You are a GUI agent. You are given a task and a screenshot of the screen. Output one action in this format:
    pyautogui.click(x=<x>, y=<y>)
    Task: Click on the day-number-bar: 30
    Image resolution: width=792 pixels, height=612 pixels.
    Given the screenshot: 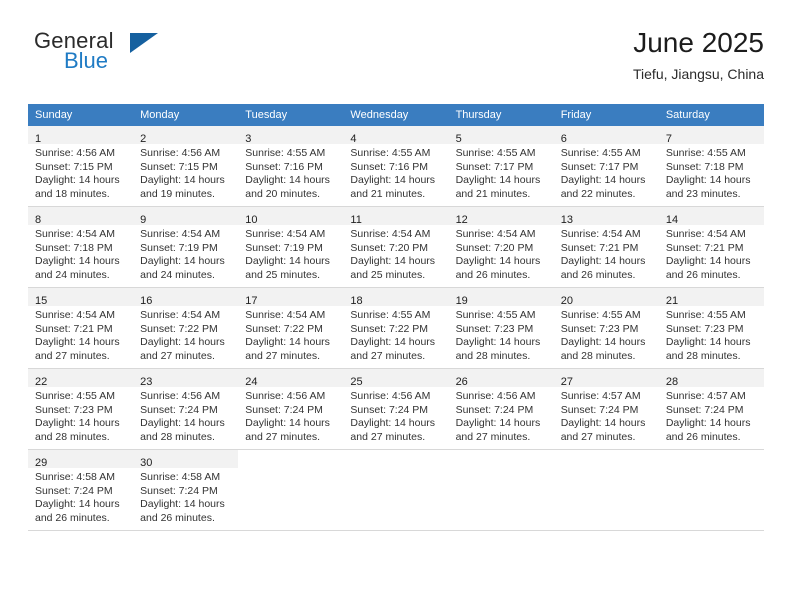 What is the action you would take?
    pyautogui.click(x=186, y=459)
    